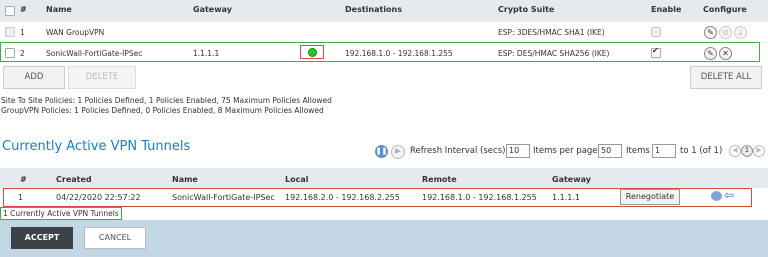  What do you see at coordinates (10, 11) in the screenshot?
I see `select-all-checkbox` at bounding box center [10, 11].